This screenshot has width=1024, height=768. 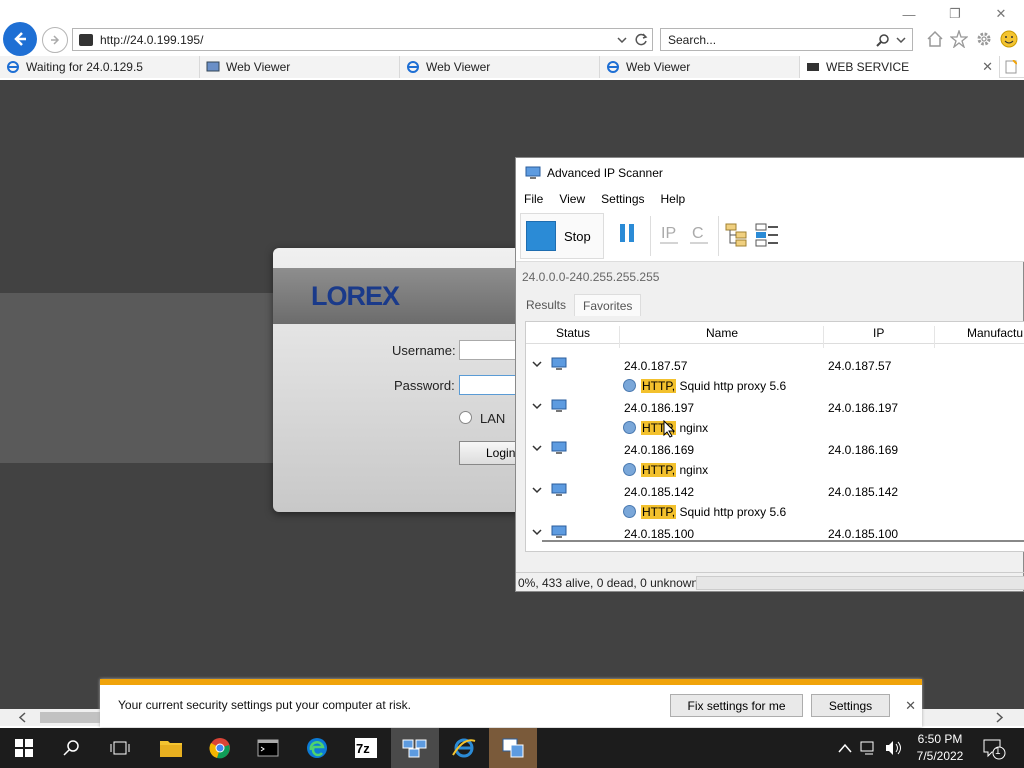 What do you see at coordinates (84, 67) in the screenshot?
I see `tab-label: Waiting for 24.0.129.5` at bounding box center [84, 67].